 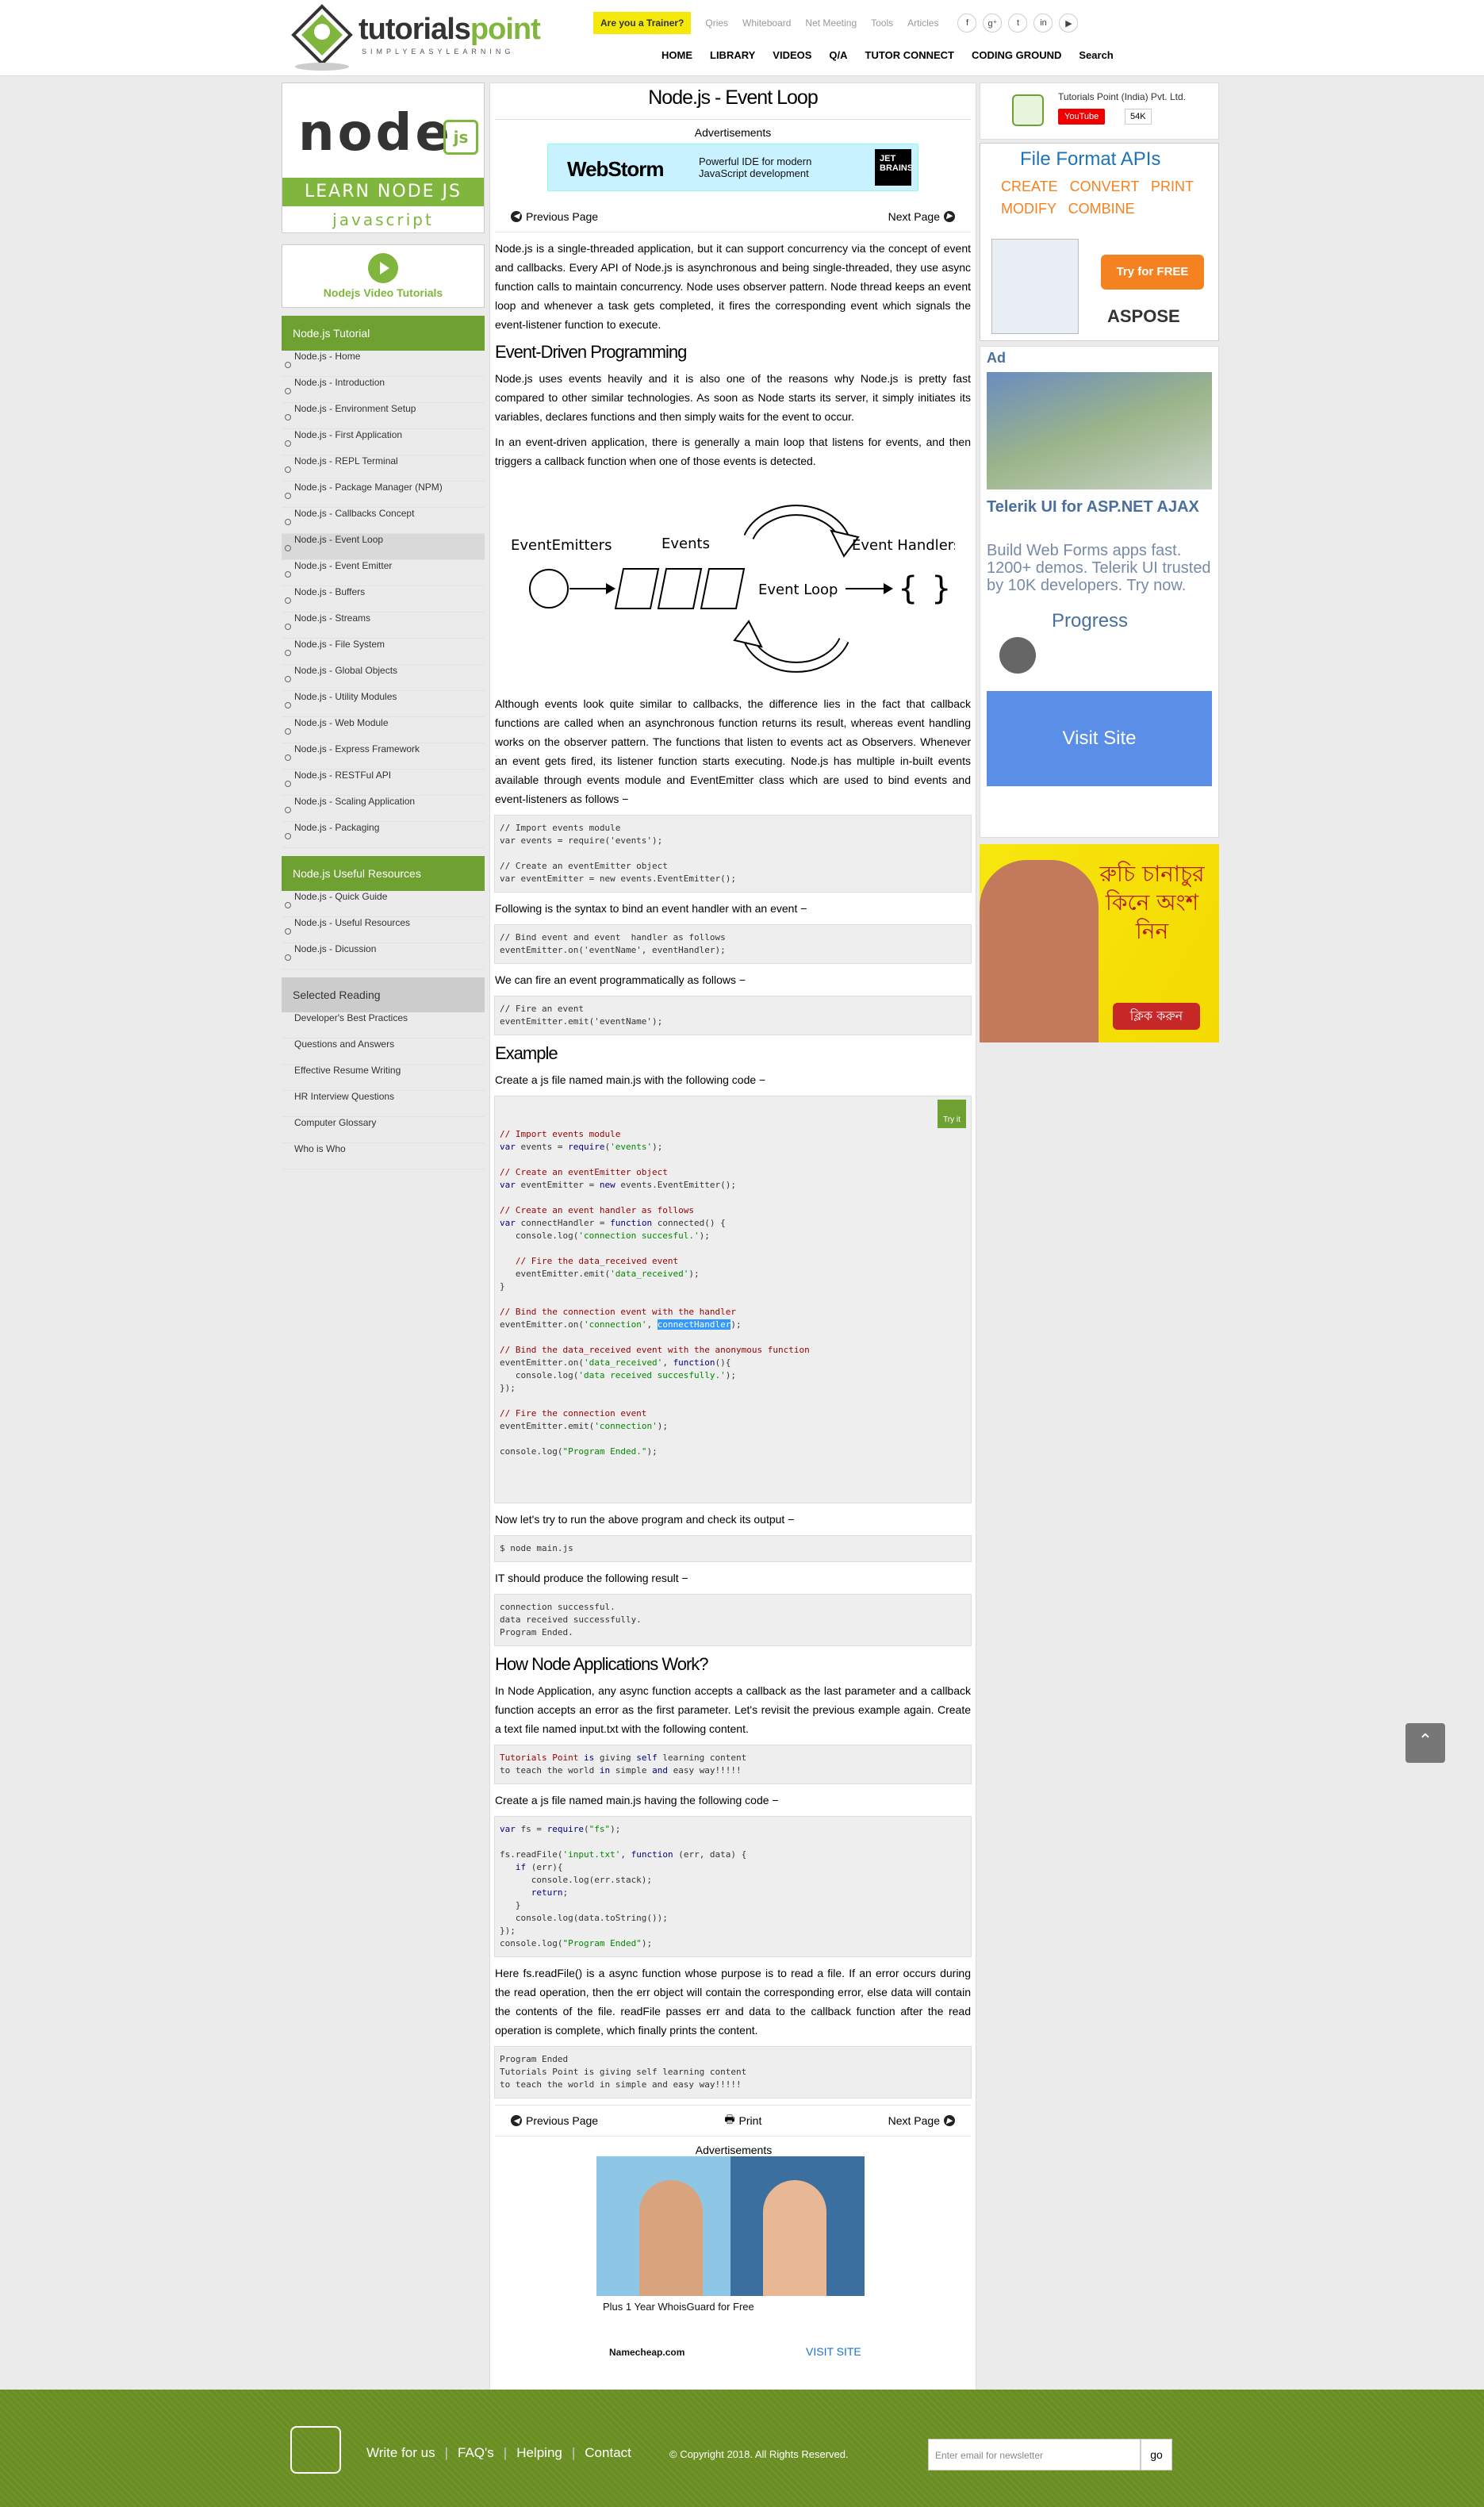 What do you see at coordinates (716, 23) in the screenshot?
I see `toplink-qries: Qries` at bounding box center [716, 23].